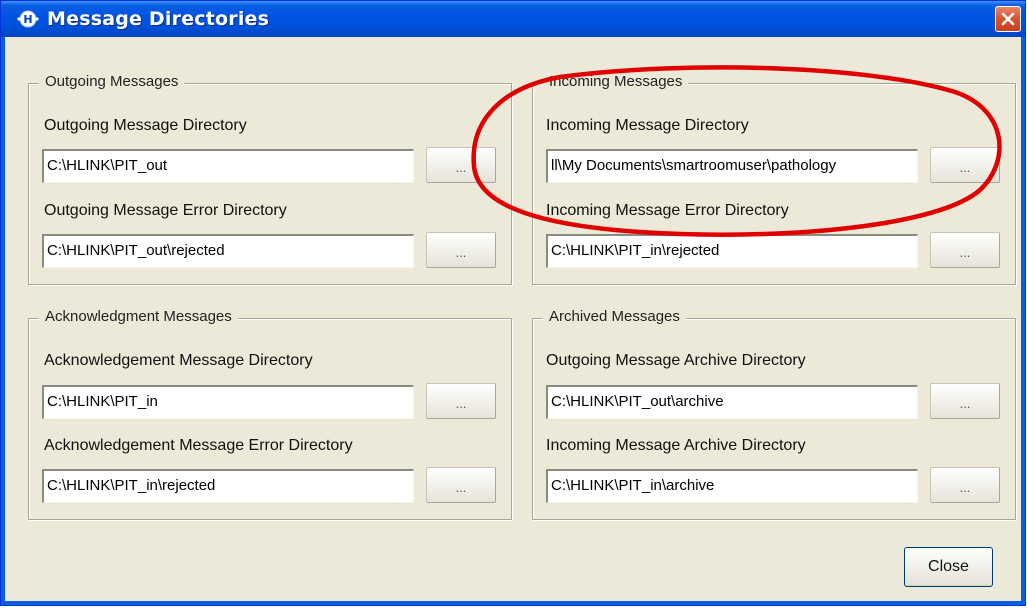 Image resolution: width=1028 pixels, height=608 pixels. Describe the element at coordinates (732, 486) in the screenshot. I see `incoming-archive-directory-field: C:\HLINK\PIT_in\archive` at that location.